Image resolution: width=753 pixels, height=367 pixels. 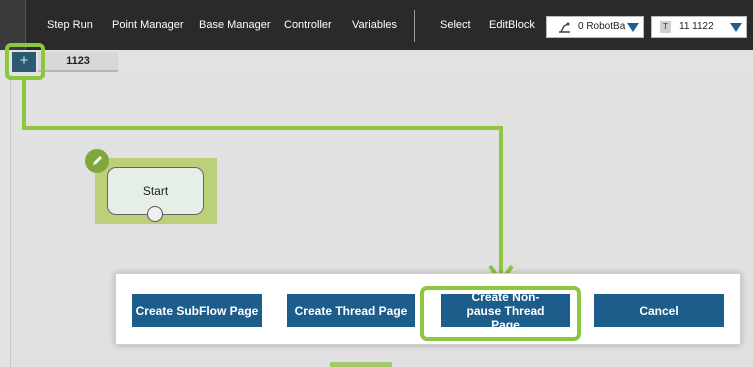 What do you see at coordinates (633, 27) in the screenshot?
I see `base-dropdown-arrow-icon` at bounding box center [633, 27].